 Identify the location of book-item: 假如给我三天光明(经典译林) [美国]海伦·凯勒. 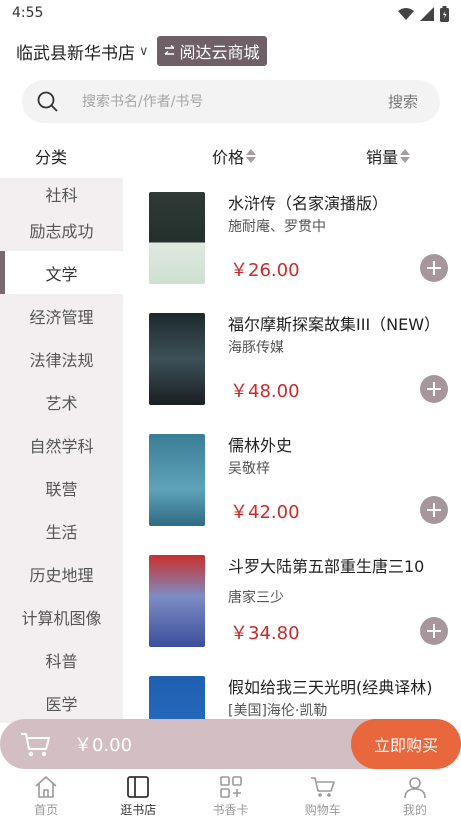
(292, 692).